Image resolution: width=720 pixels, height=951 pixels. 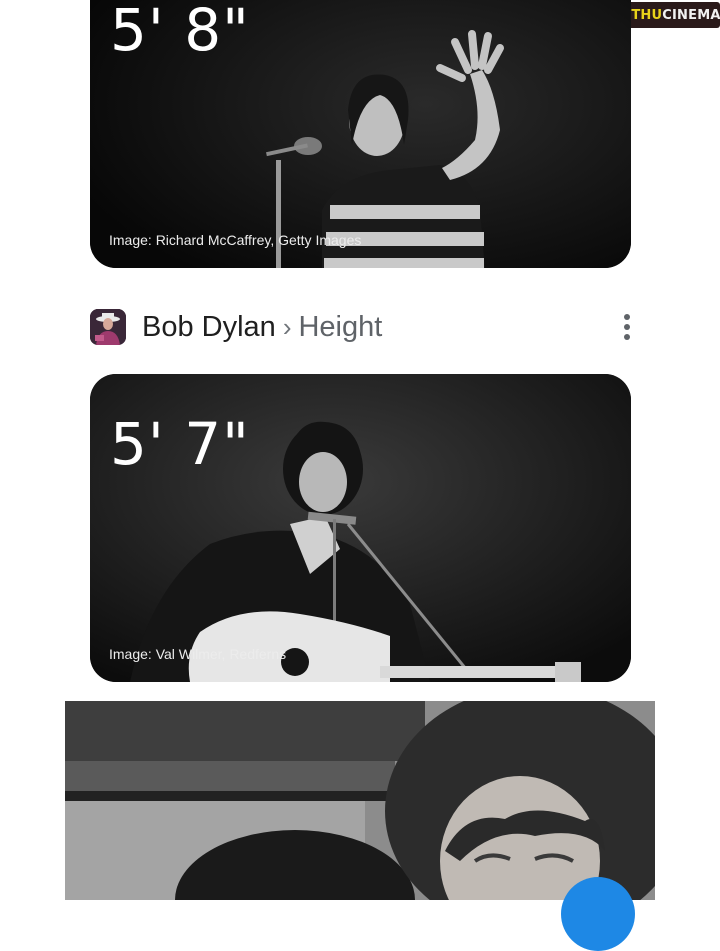 What do you see at coordinates (340, 326) in the screenshot?
I see `breadcrumb-topic: Height` at bounding box center [340, 326].